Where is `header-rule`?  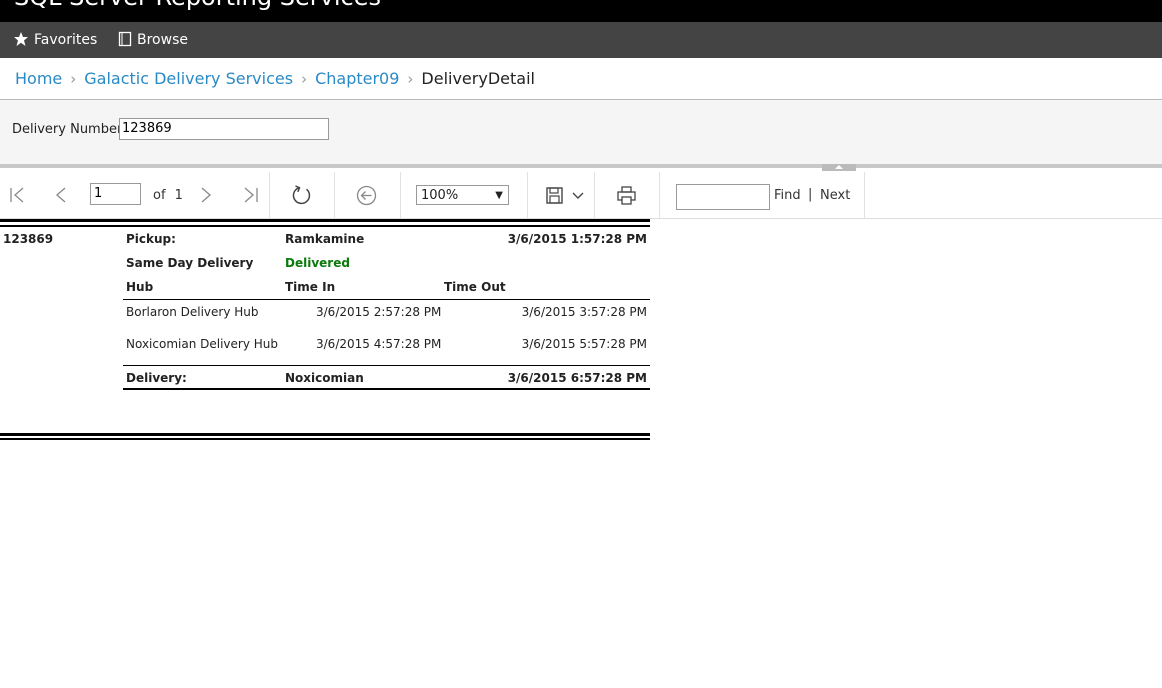
header-rule is located at coordinates (386, 299).